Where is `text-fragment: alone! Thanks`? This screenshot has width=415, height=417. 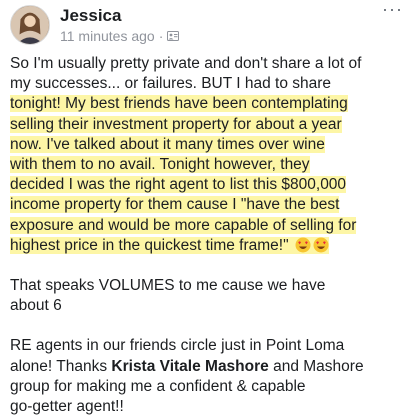
text-fragment: alone! Thanks is located at coordinates (61, 366).